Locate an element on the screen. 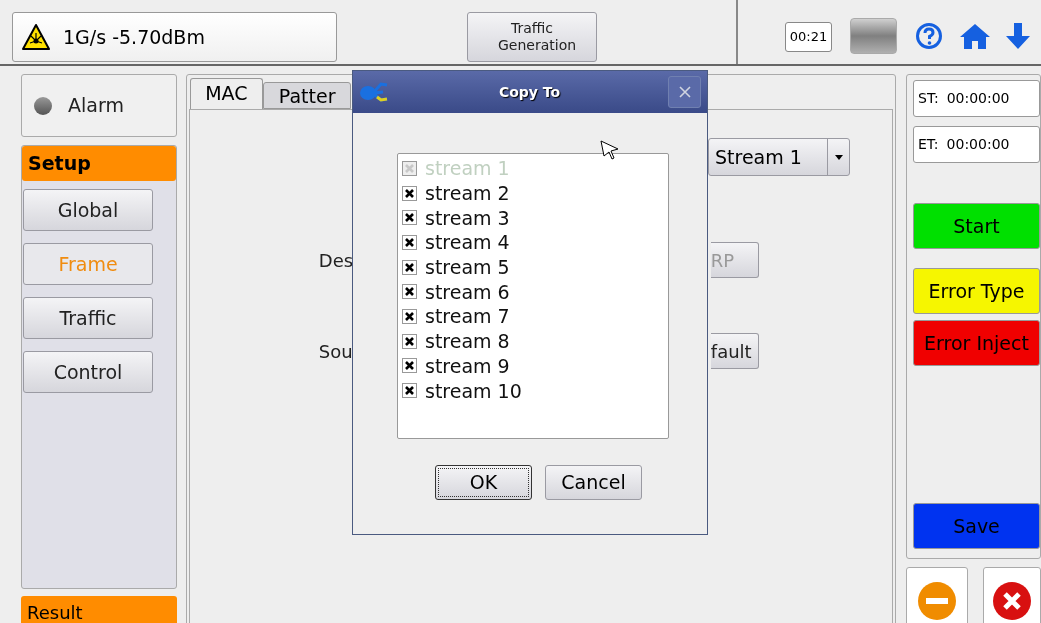 Image resolution: width=1041 pixels, height=623 pixels. stream-option: stream 2 is located at coordinates (535, 193).